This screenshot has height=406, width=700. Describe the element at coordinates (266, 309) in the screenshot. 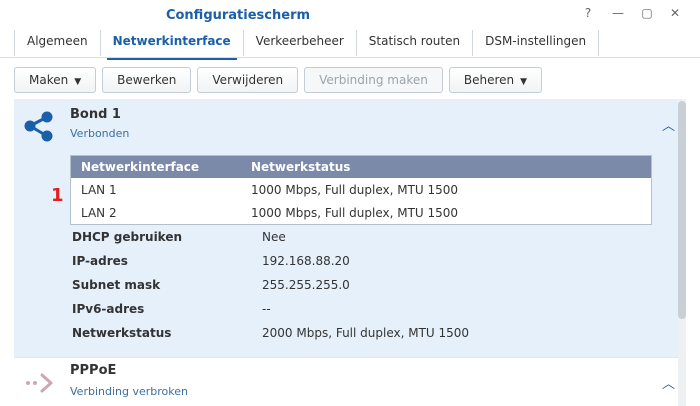

I see `property-value: --` at that location.